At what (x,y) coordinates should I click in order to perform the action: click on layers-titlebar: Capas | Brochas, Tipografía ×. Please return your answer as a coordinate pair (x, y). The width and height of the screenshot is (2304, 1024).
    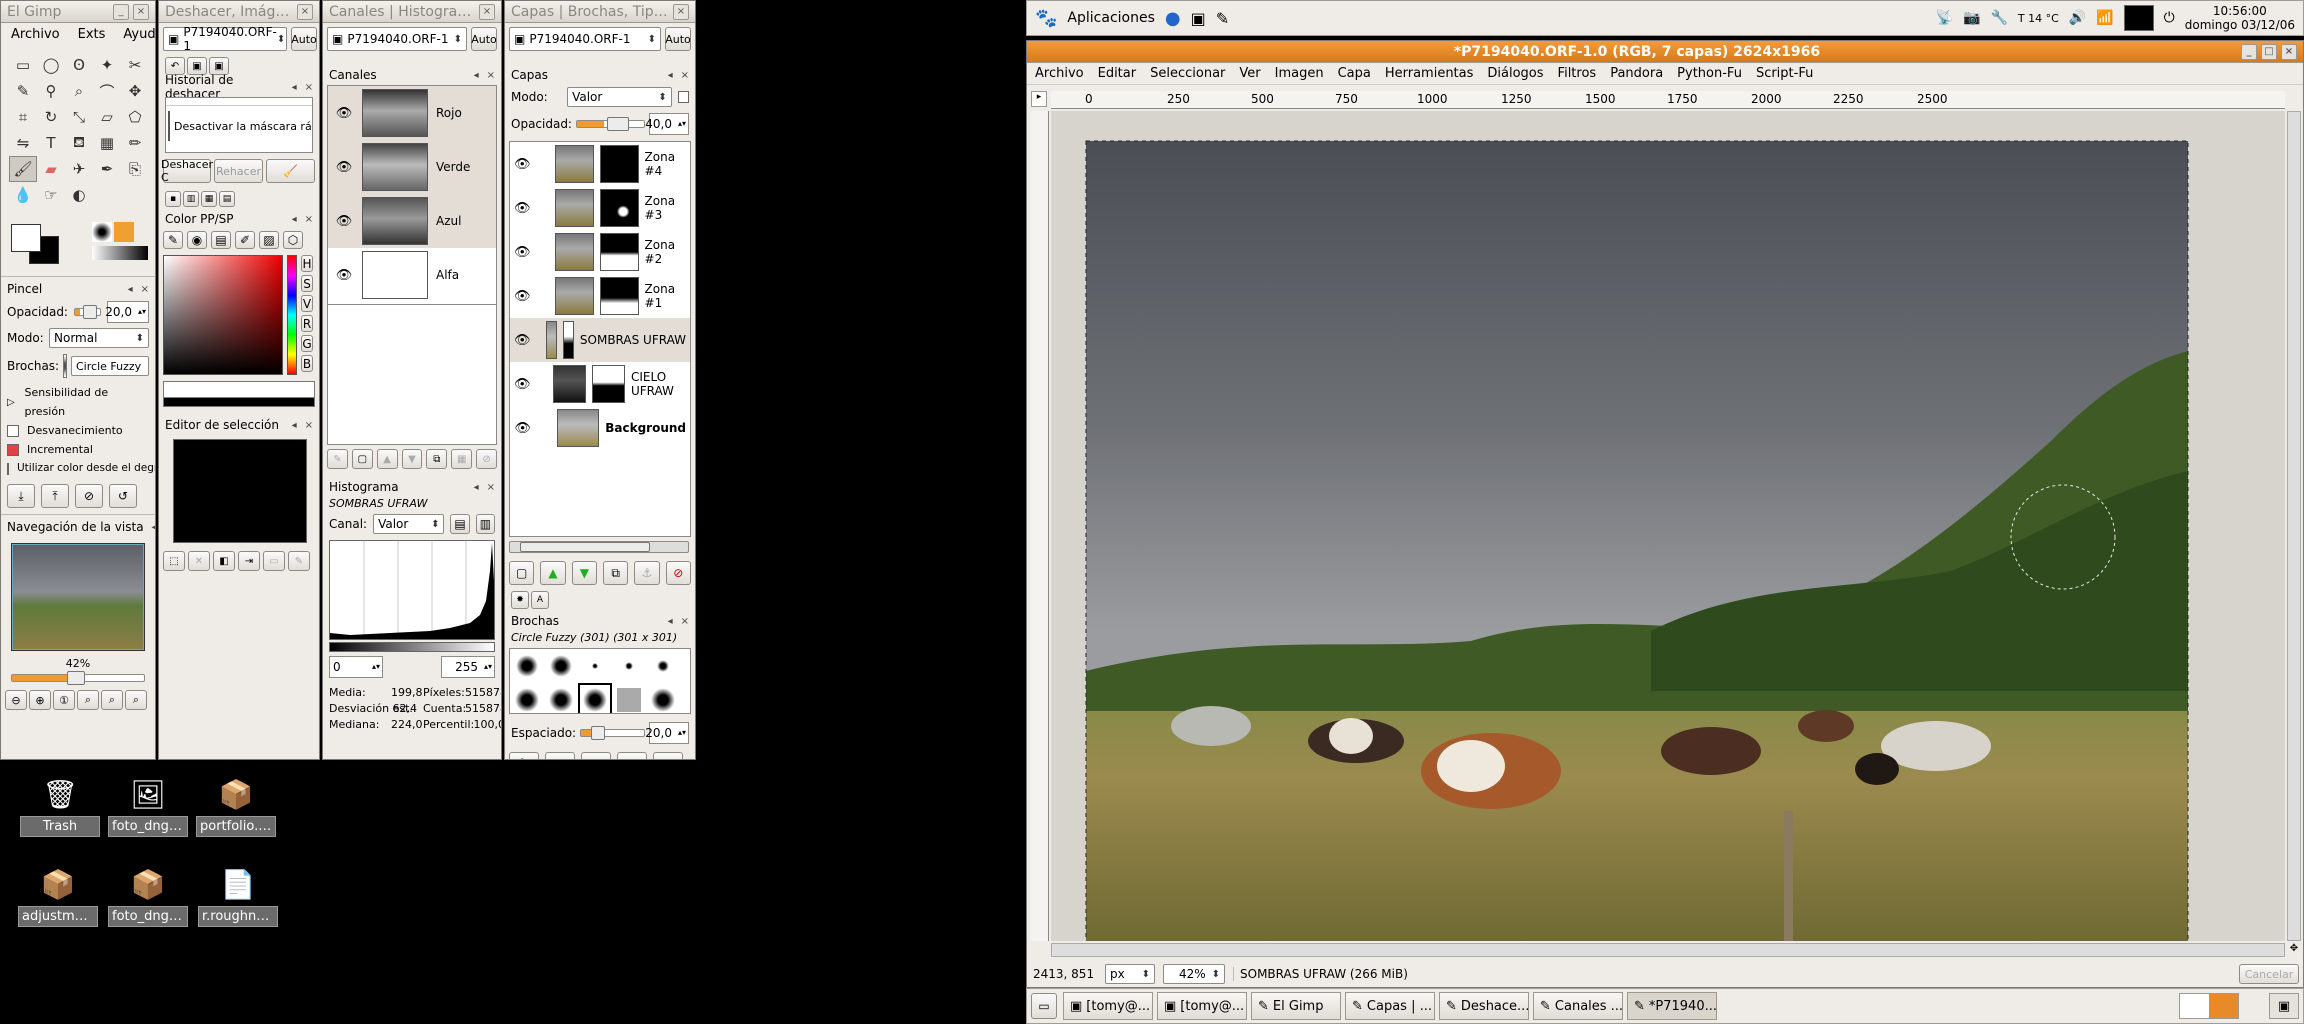
    Looking at the image, I should click on (600, 12).